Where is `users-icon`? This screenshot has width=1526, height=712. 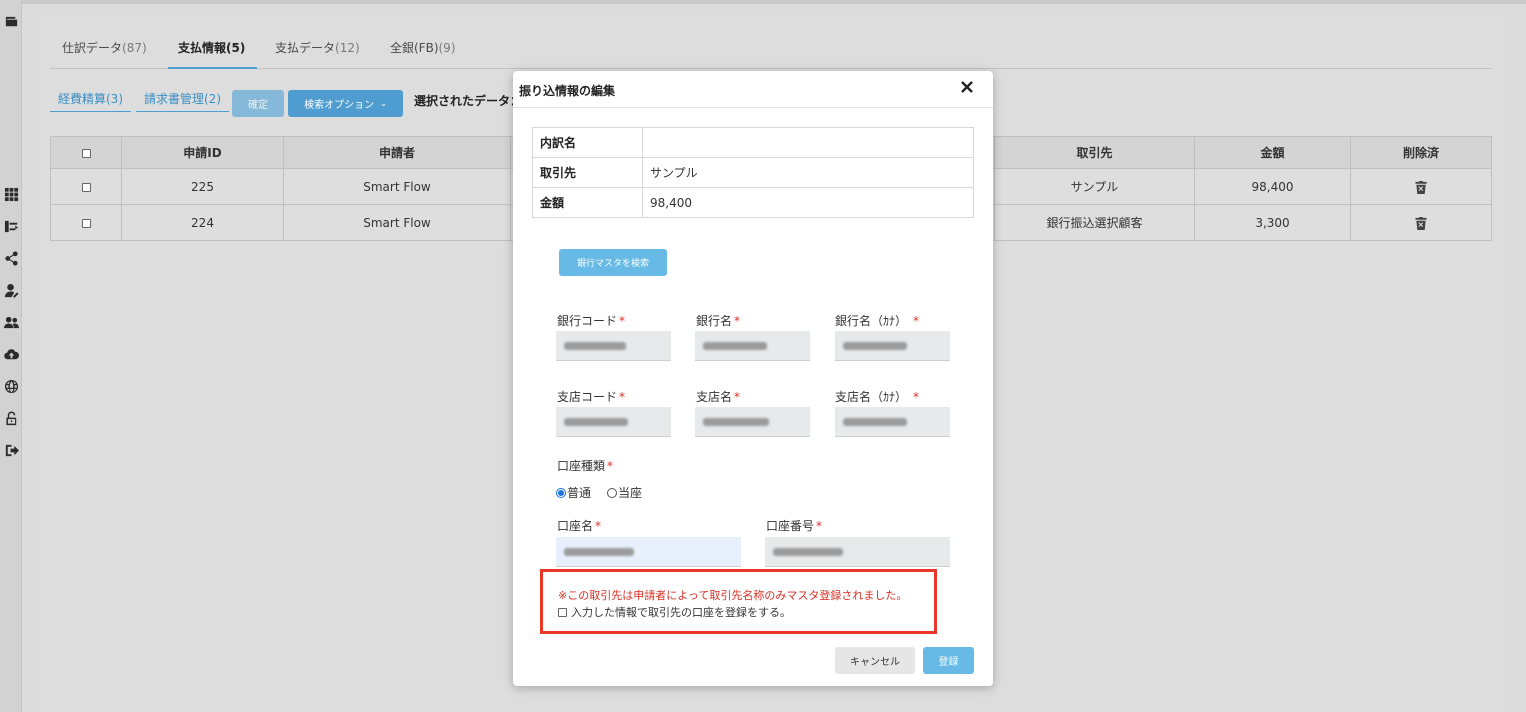
users-icon is located at coordinates (11, 322).